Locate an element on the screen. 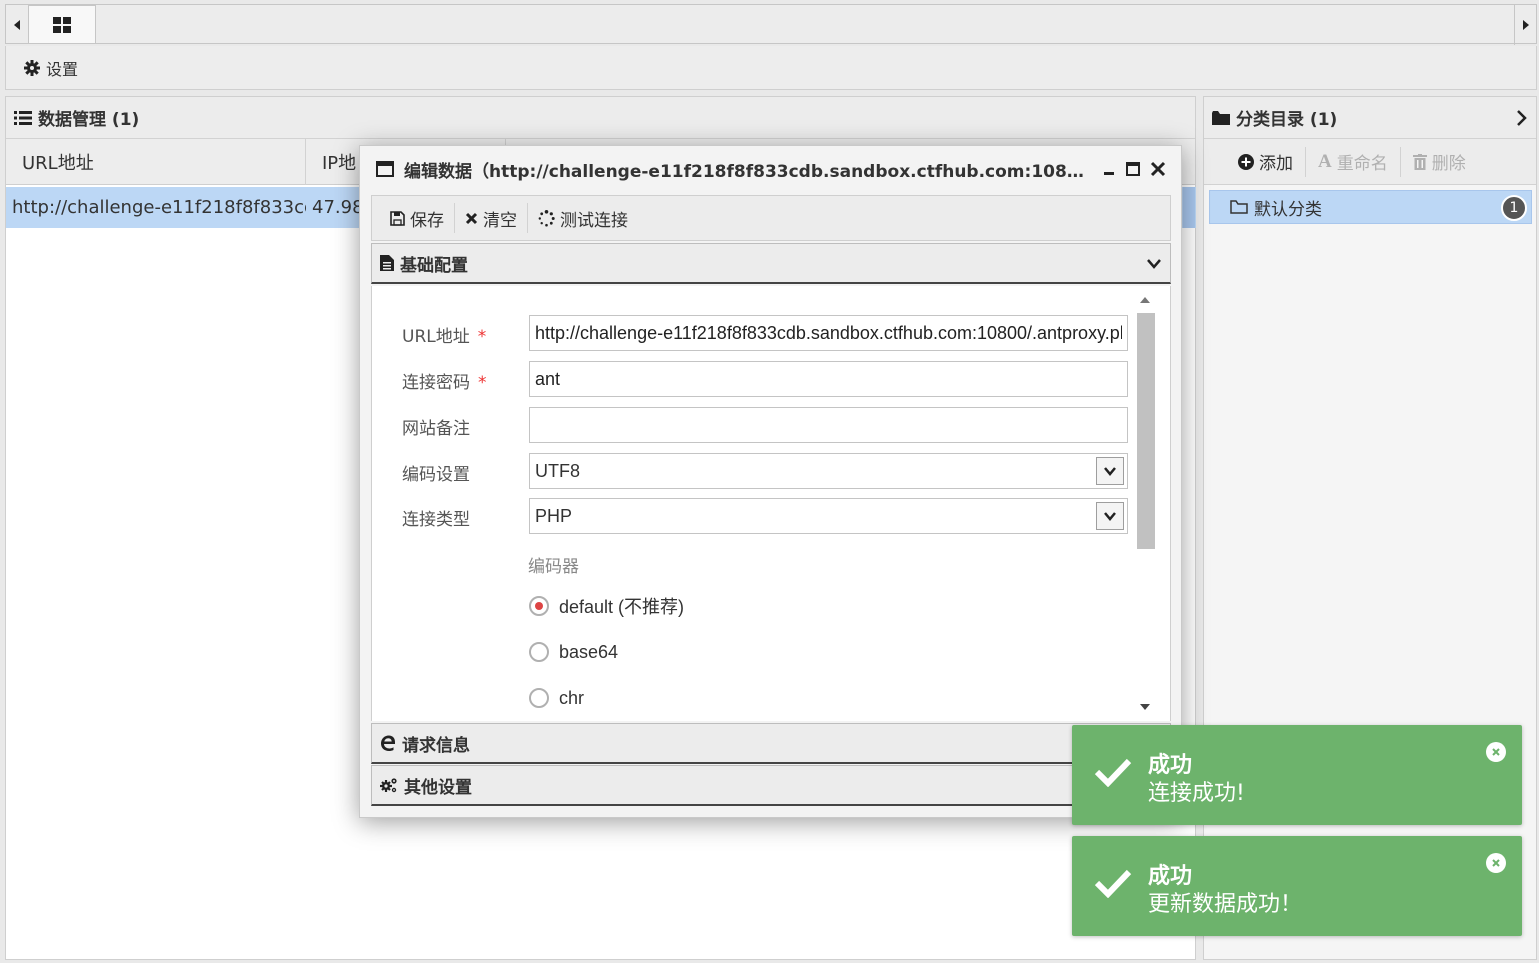 This screenshot has width=1539, height=963. save-button: 保存 is located at coordinates (417, 218).